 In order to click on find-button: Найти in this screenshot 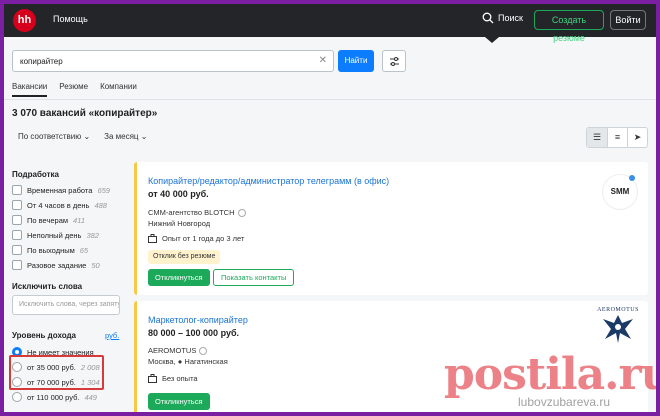, I will do `click(356, 61)`.